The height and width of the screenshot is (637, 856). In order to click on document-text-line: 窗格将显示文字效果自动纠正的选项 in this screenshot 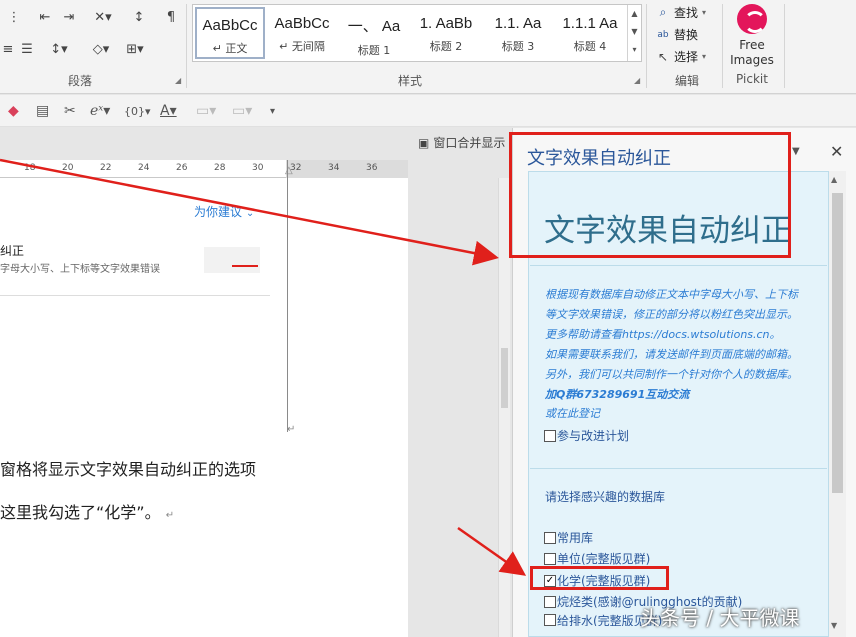, I will do `click(128, 468)`.